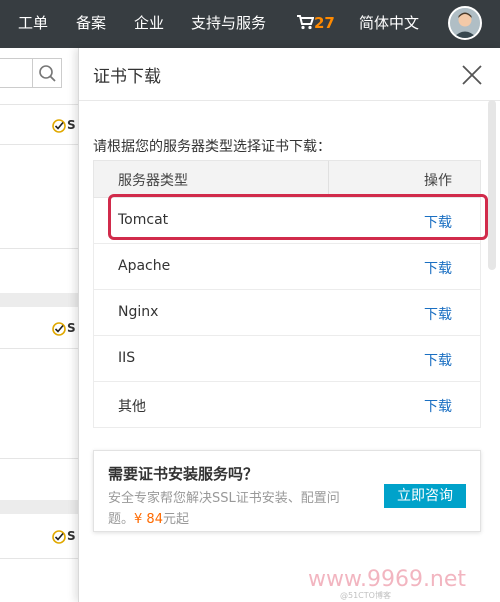 The image size is (500, 602). I want to click on cart-count: 27, so click(324, 23).